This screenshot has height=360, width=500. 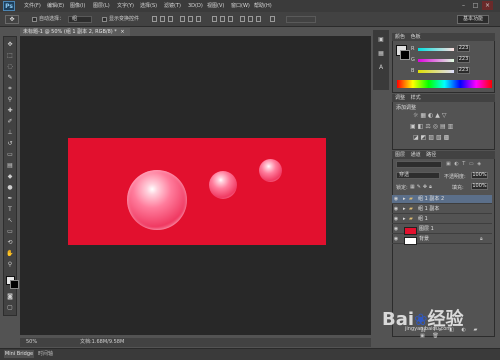 What do you see at coordinates (10, 307) in the screenshot?
I see `screen-mode-icon: ▢` at bounding box center [10, 307].